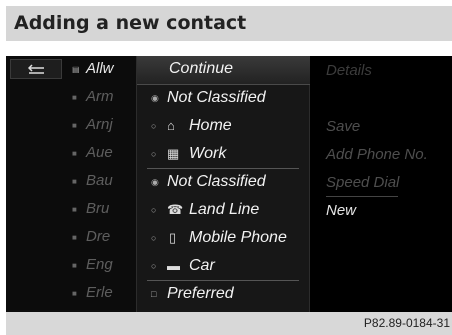  What do you see at coordinates (76, 69) in the screenshot?
I see `contact-card-icon: ▤` at bounding box center [76, 69].